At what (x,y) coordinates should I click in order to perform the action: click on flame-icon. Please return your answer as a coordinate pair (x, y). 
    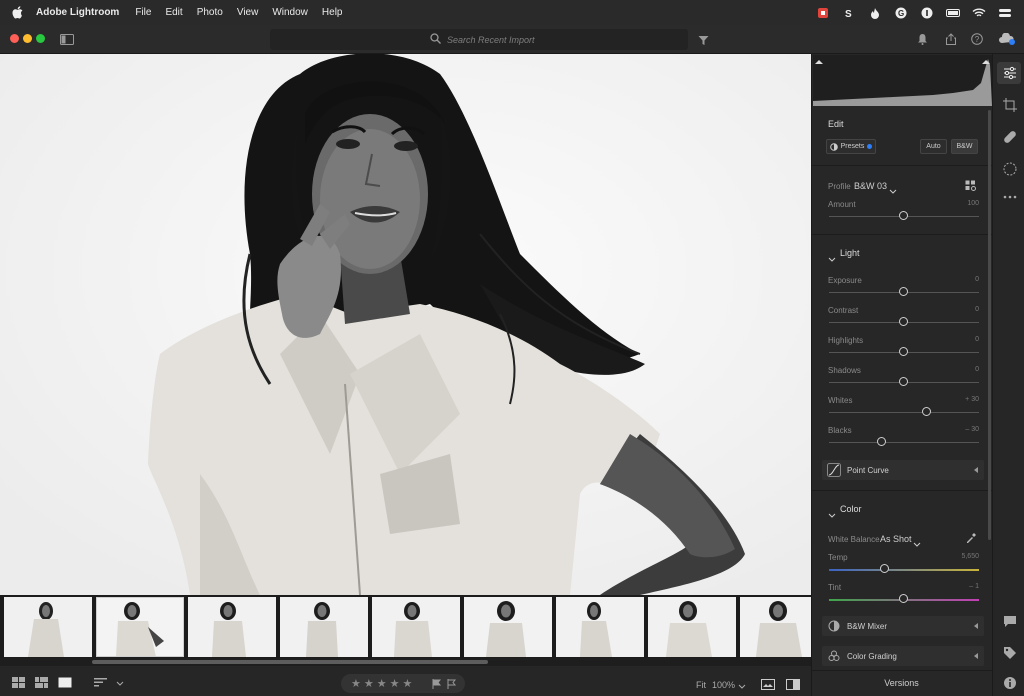
    Looking at the image, I should click on (875, 13).